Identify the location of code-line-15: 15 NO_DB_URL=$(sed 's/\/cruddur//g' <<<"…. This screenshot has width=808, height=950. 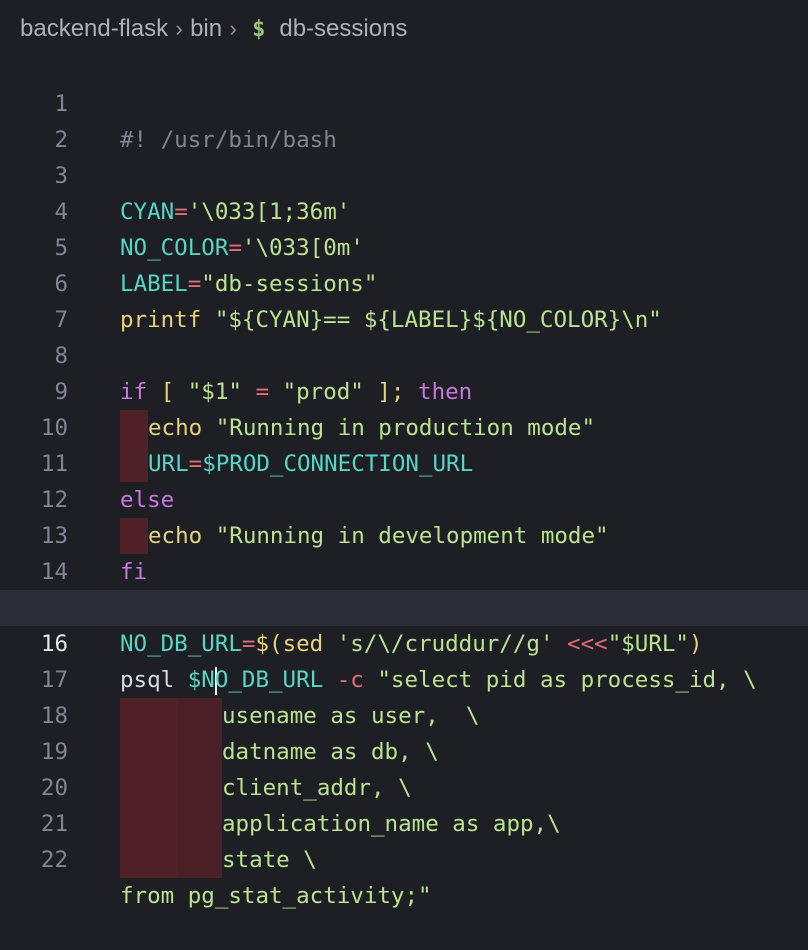
(404, 605).